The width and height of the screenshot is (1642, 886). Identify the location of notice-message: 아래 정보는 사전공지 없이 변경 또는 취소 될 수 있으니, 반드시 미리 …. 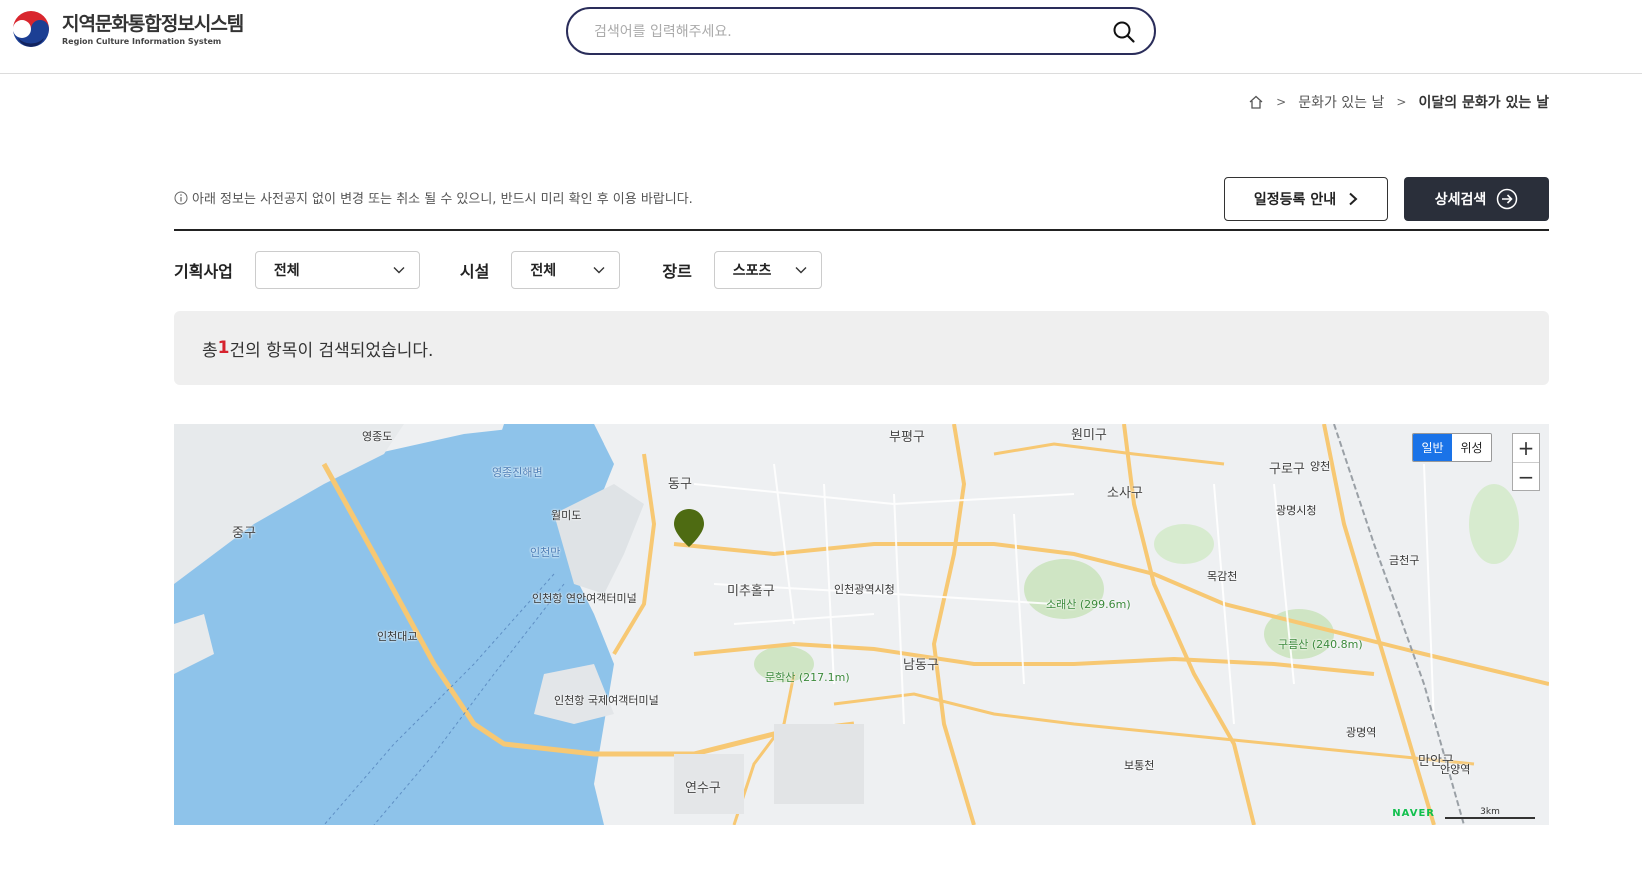
(442, 199).